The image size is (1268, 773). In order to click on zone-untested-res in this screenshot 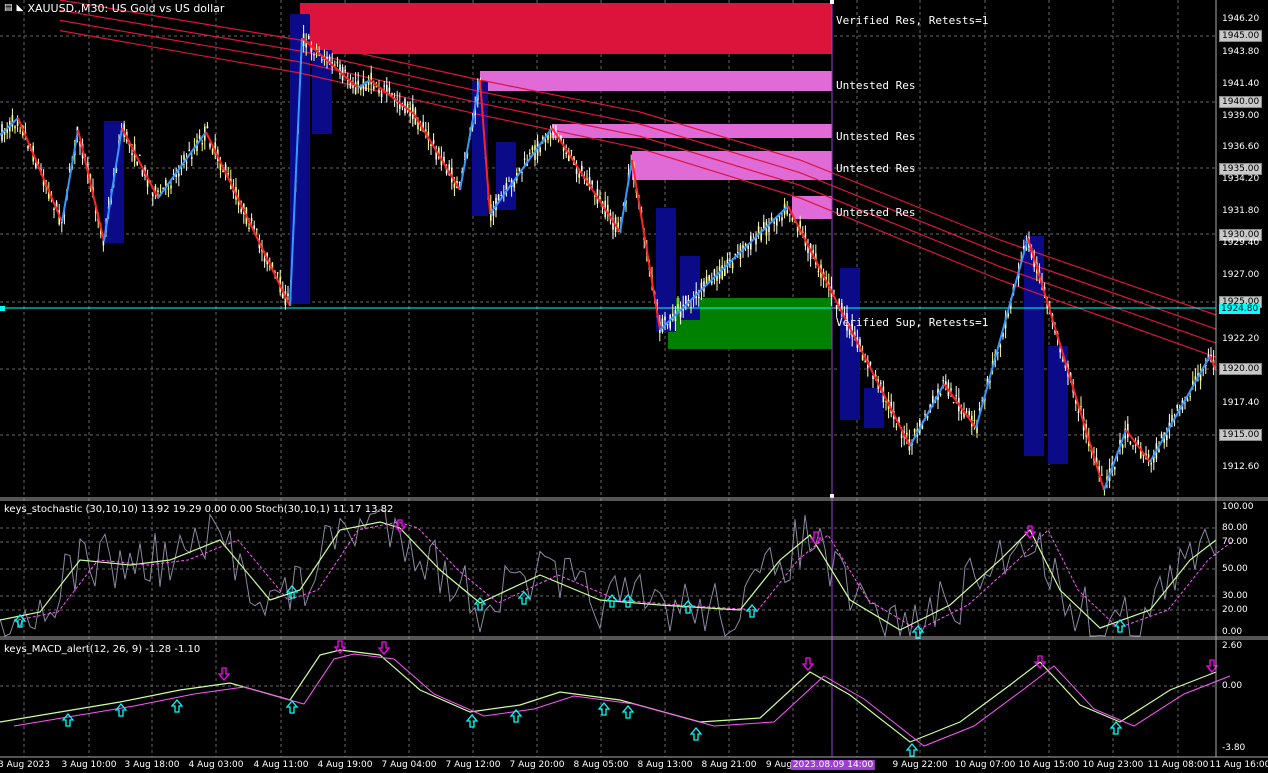, I will do `click(812, 207)`.